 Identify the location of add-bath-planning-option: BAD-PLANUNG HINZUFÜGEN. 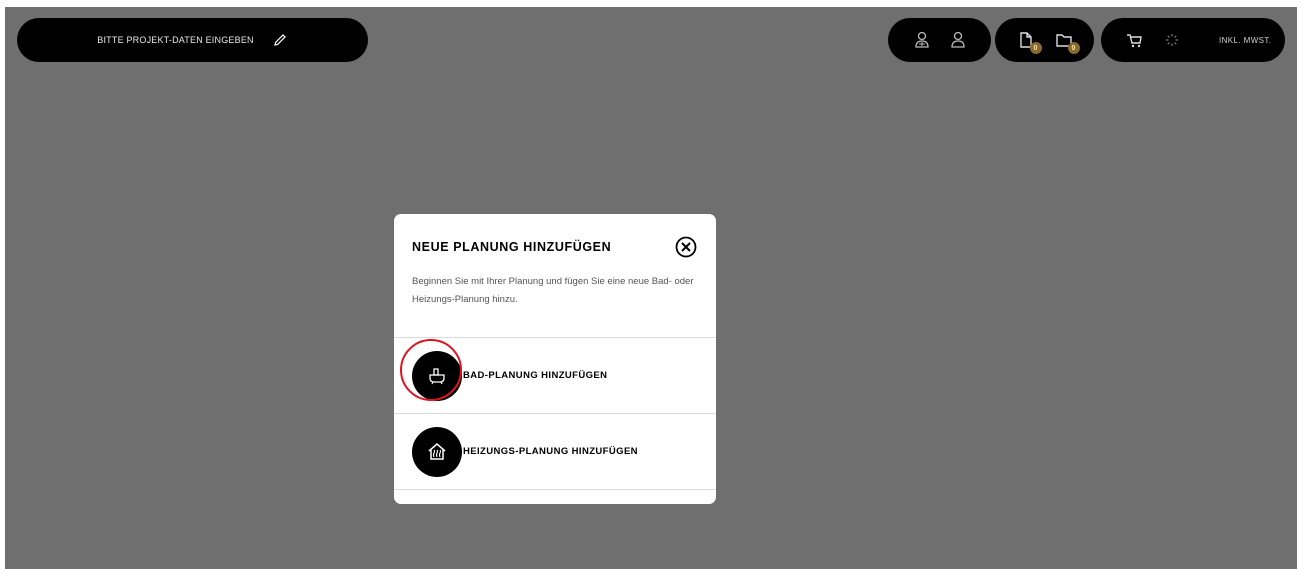
(555, 375).